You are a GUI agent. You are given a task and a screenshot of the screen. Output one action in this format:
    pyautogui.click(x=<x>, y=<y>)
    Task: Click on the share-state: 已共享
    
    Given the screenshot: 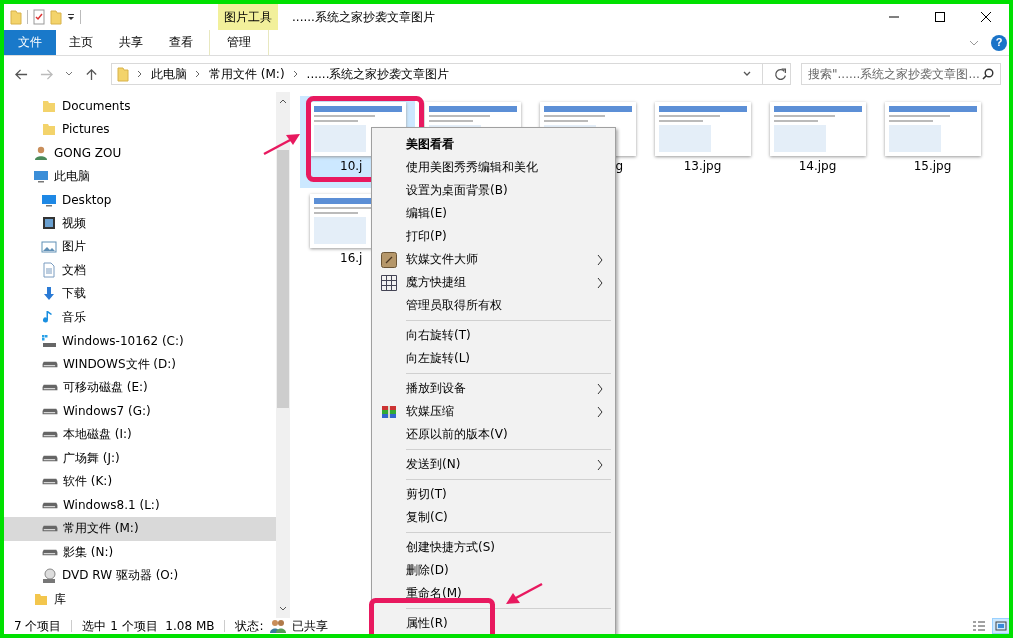 What is the action you would take?
    pyautogui.click(x=309, y=625)
    